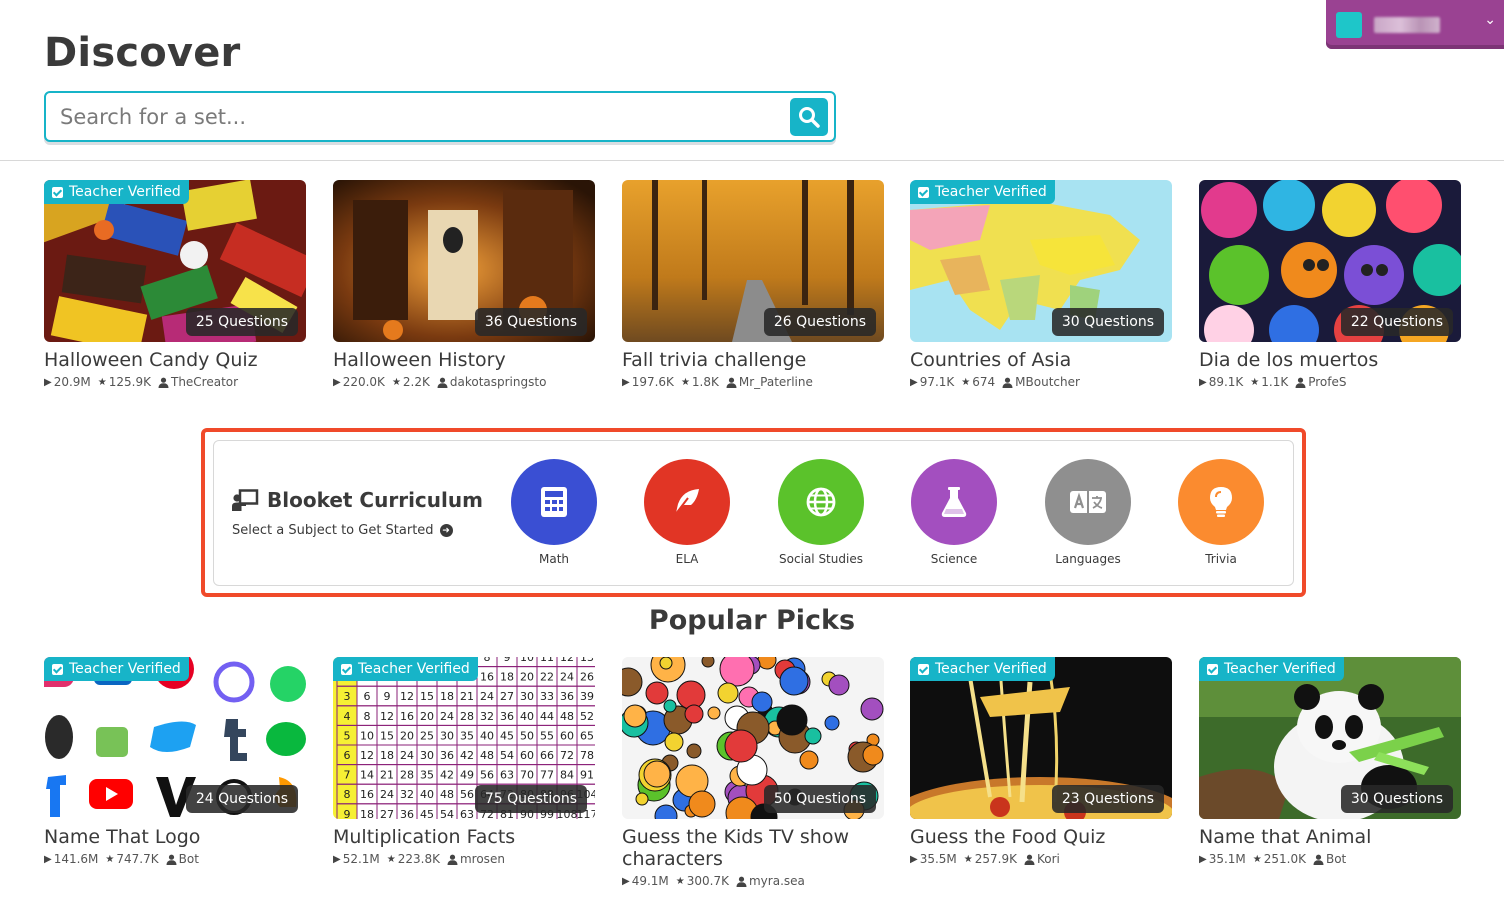 This screenshot has height=918, width=1504. Describe the element at coordinates (507, 660) in the screenshot. I see `svg-text: 9` at that location.